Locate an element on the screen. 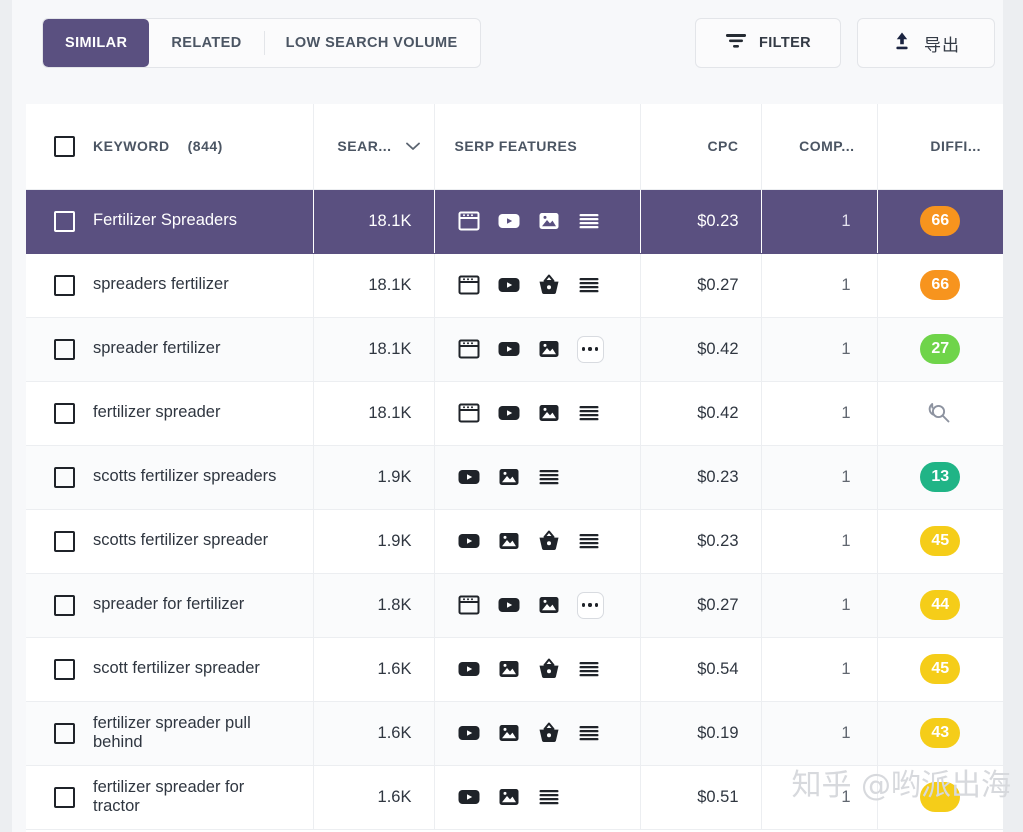 The image size is (1023, 832). cell-difficulty: 13 is located at coordinates (940, 477).